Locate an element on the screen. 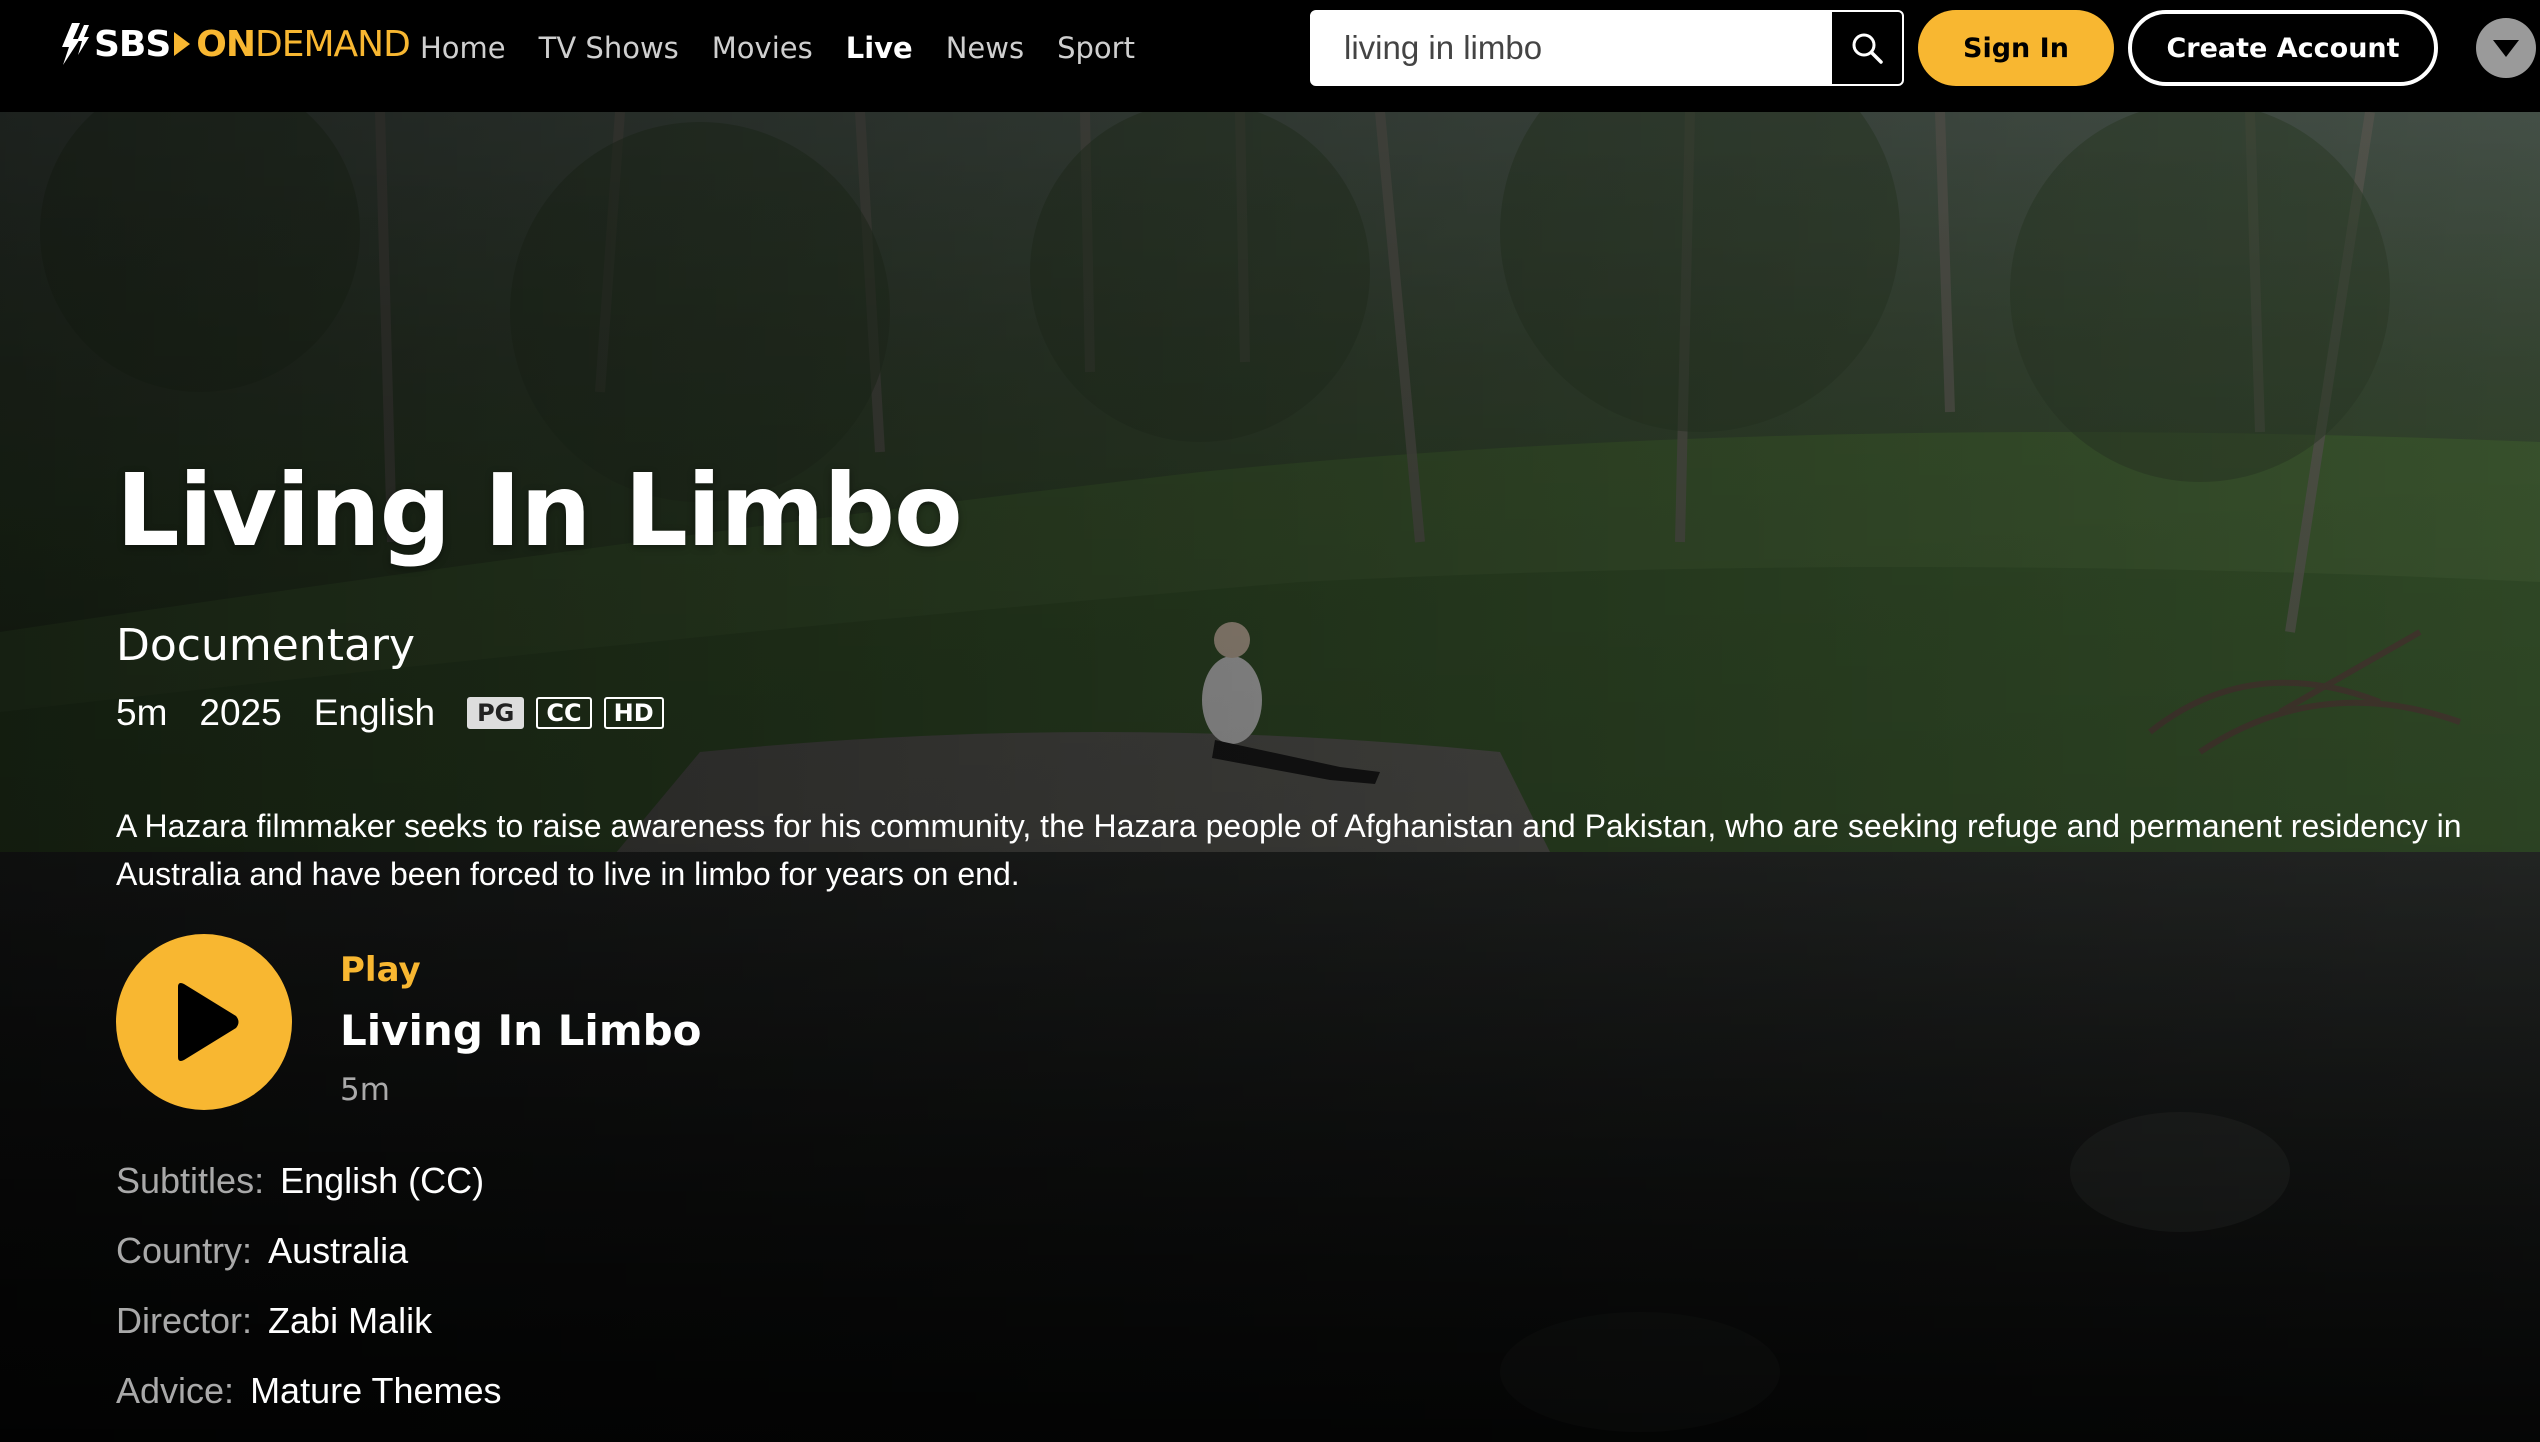 This screenshot has height=1442, width=2540. nav-item-movies: Movies is located at coordinates (762, 48).